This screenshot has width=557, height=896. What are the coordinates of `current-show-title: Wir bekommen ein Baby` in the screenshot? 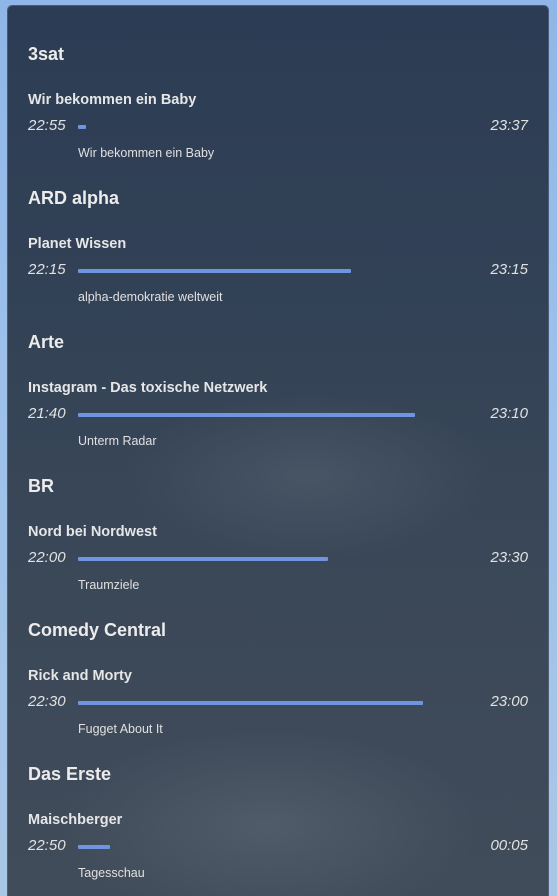 It's located at (112, 100).